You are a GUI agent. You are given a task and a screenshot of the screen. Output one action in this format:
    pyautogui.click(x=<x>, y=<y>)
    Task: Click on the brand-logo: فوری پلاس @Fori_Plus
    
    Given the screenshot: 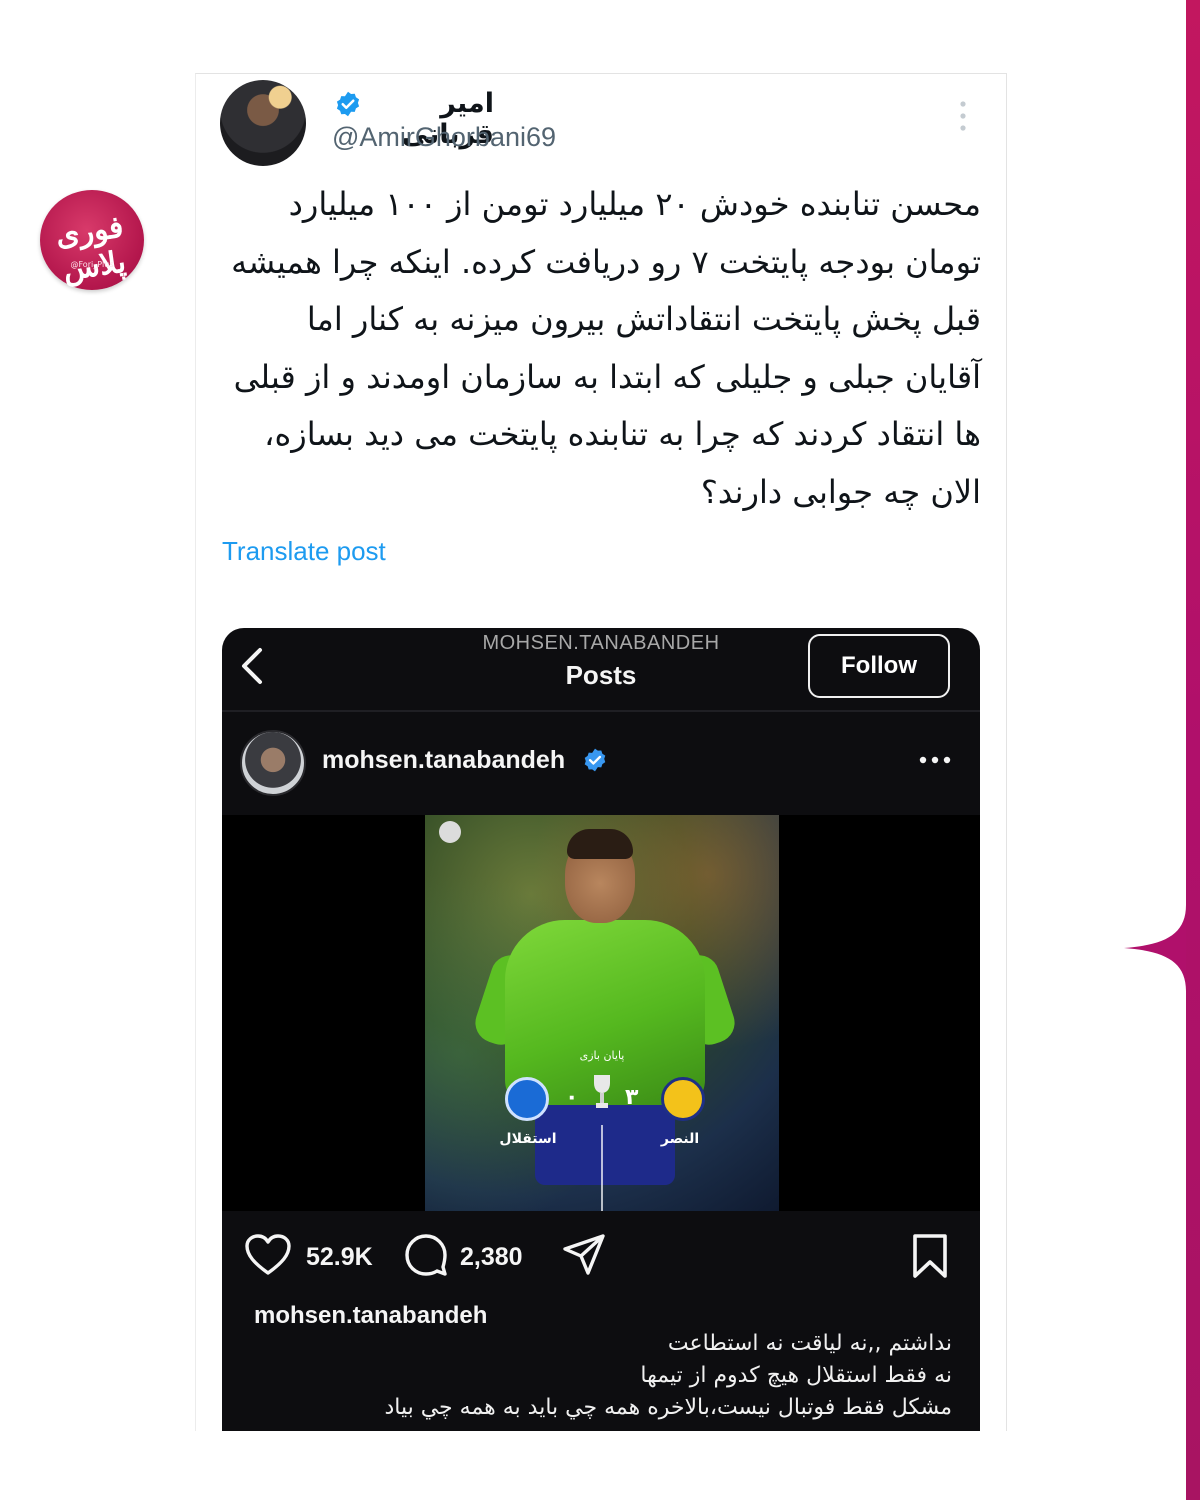 What is the action you would take?
    pyautogui.click(x=92, y=240)
    